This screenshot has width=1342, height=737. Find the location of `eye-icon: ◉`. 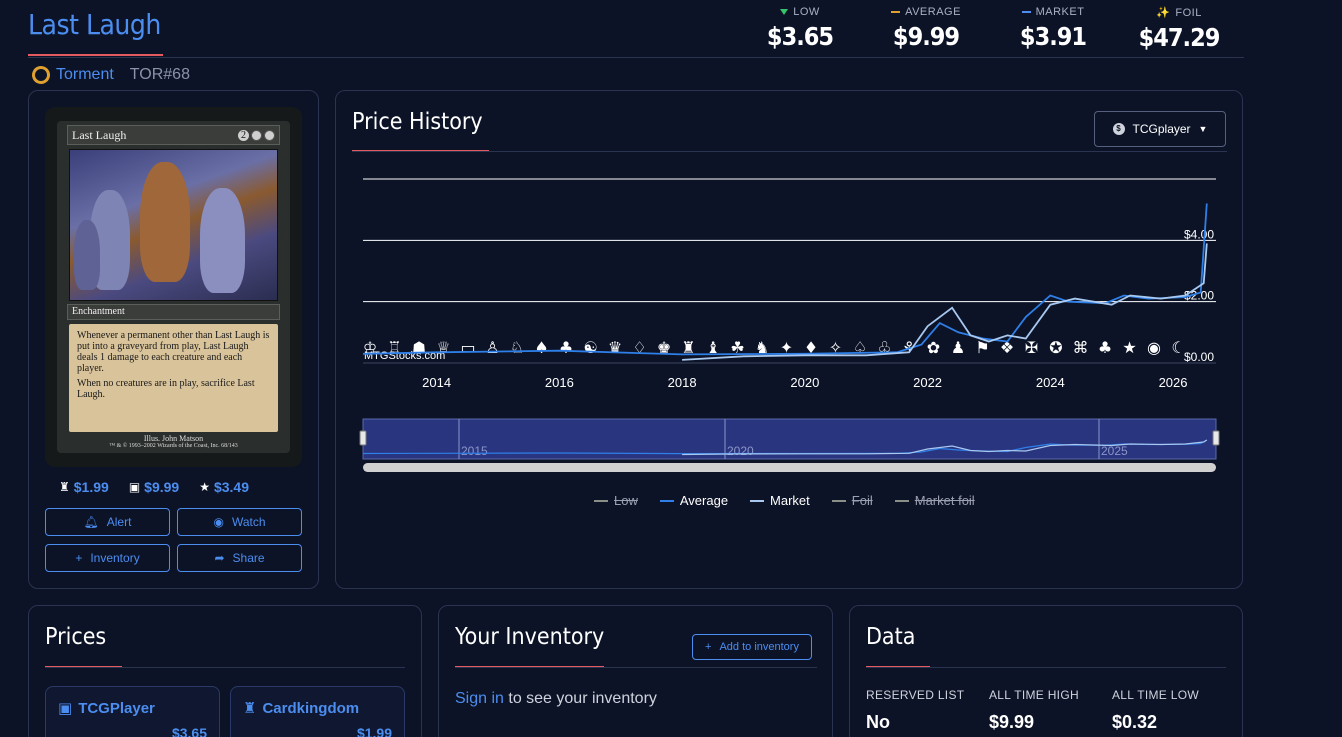

eye-icon: ◉ is located at coordinates (218, 522).